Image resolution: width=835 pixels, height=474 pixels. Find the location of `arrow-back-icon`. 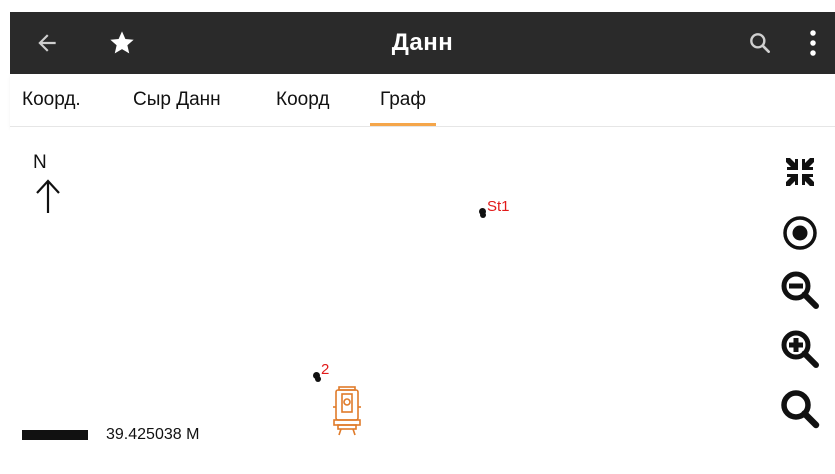

arrow-back-icon is located at coordinates (47, 43).